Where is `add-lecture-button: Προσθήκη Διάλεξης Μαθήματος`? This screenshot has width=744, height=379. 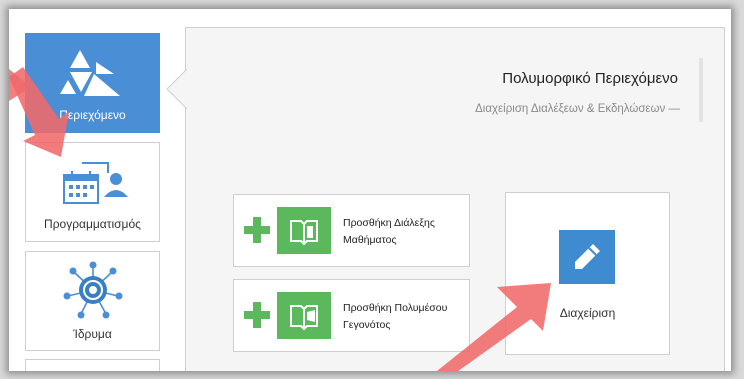
add-lecture-button: Προσθήκη Διάλεξης Μαθήματος is located at coordinates (351, 230).